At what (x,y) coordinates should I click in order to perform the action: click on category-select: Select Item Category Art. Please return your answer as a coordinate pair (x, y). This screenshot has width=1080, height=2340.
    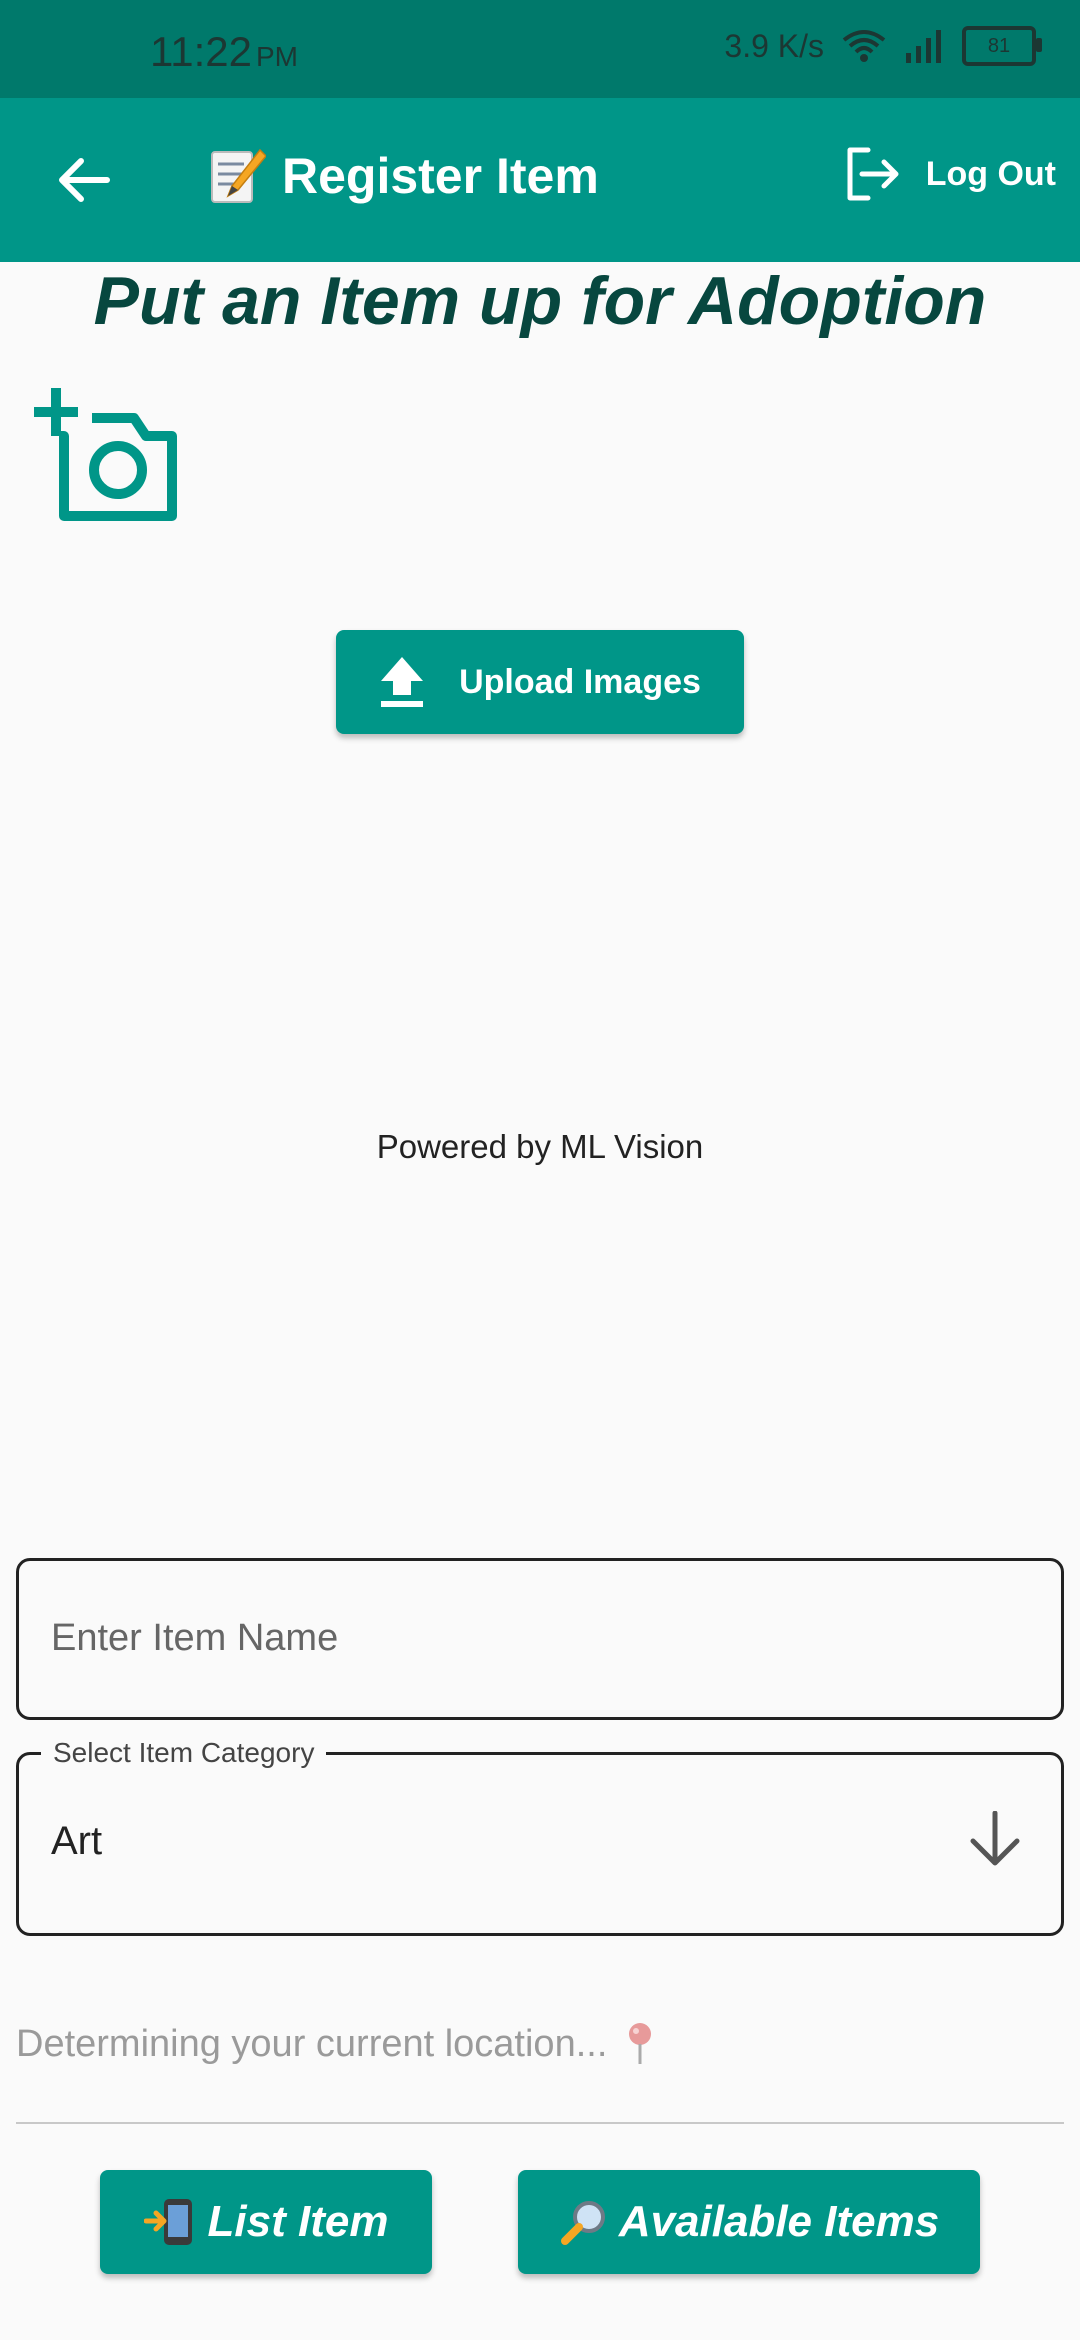
    Looking at the image, I should click on (540, 1836).